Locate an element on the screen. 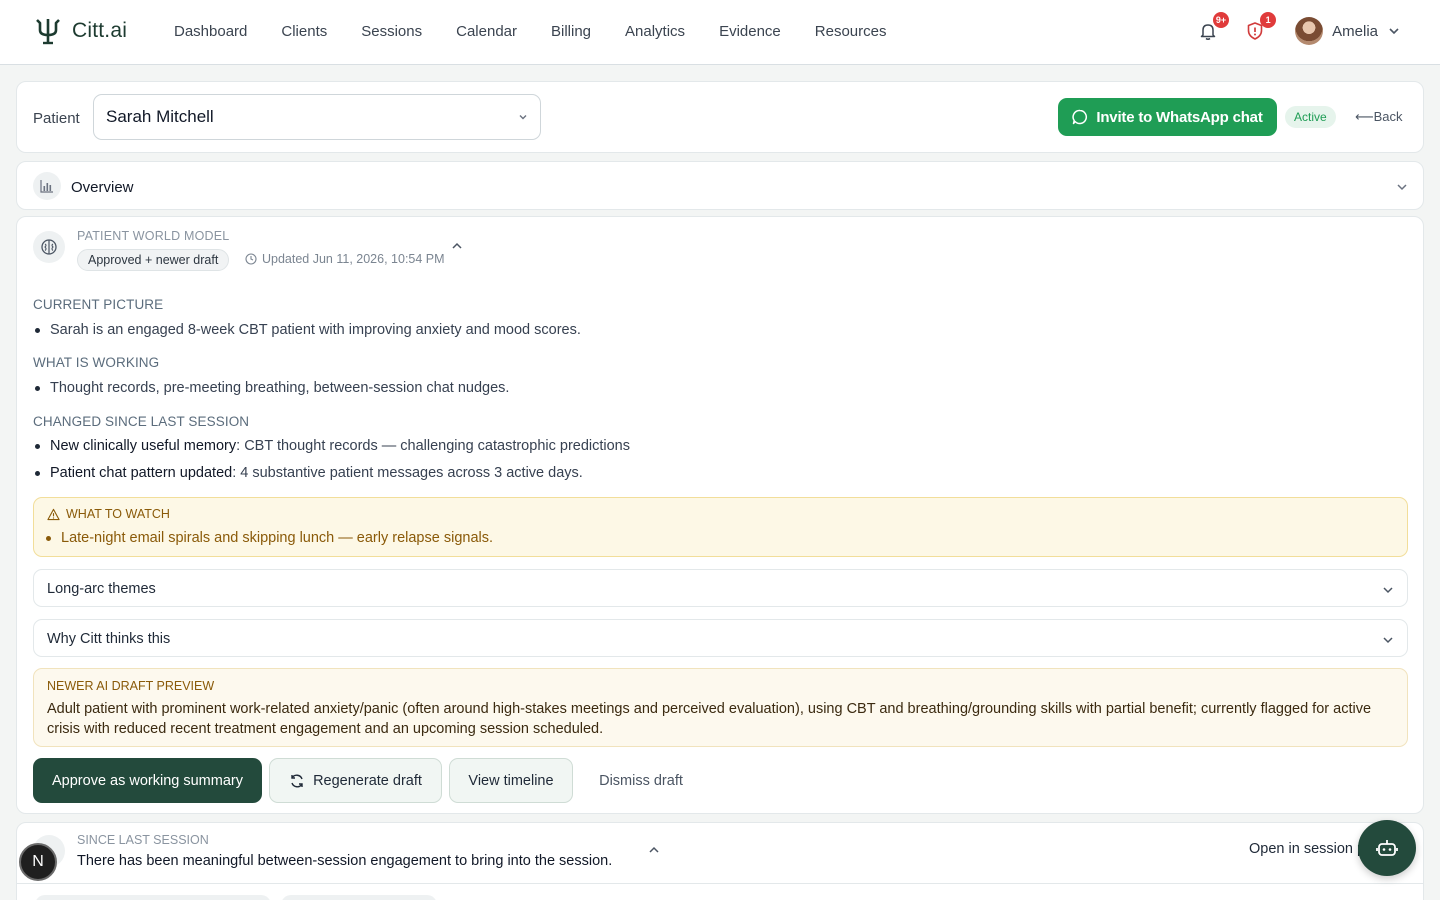  approve-button: Approve as working summary is located at coordinates (147, 780).